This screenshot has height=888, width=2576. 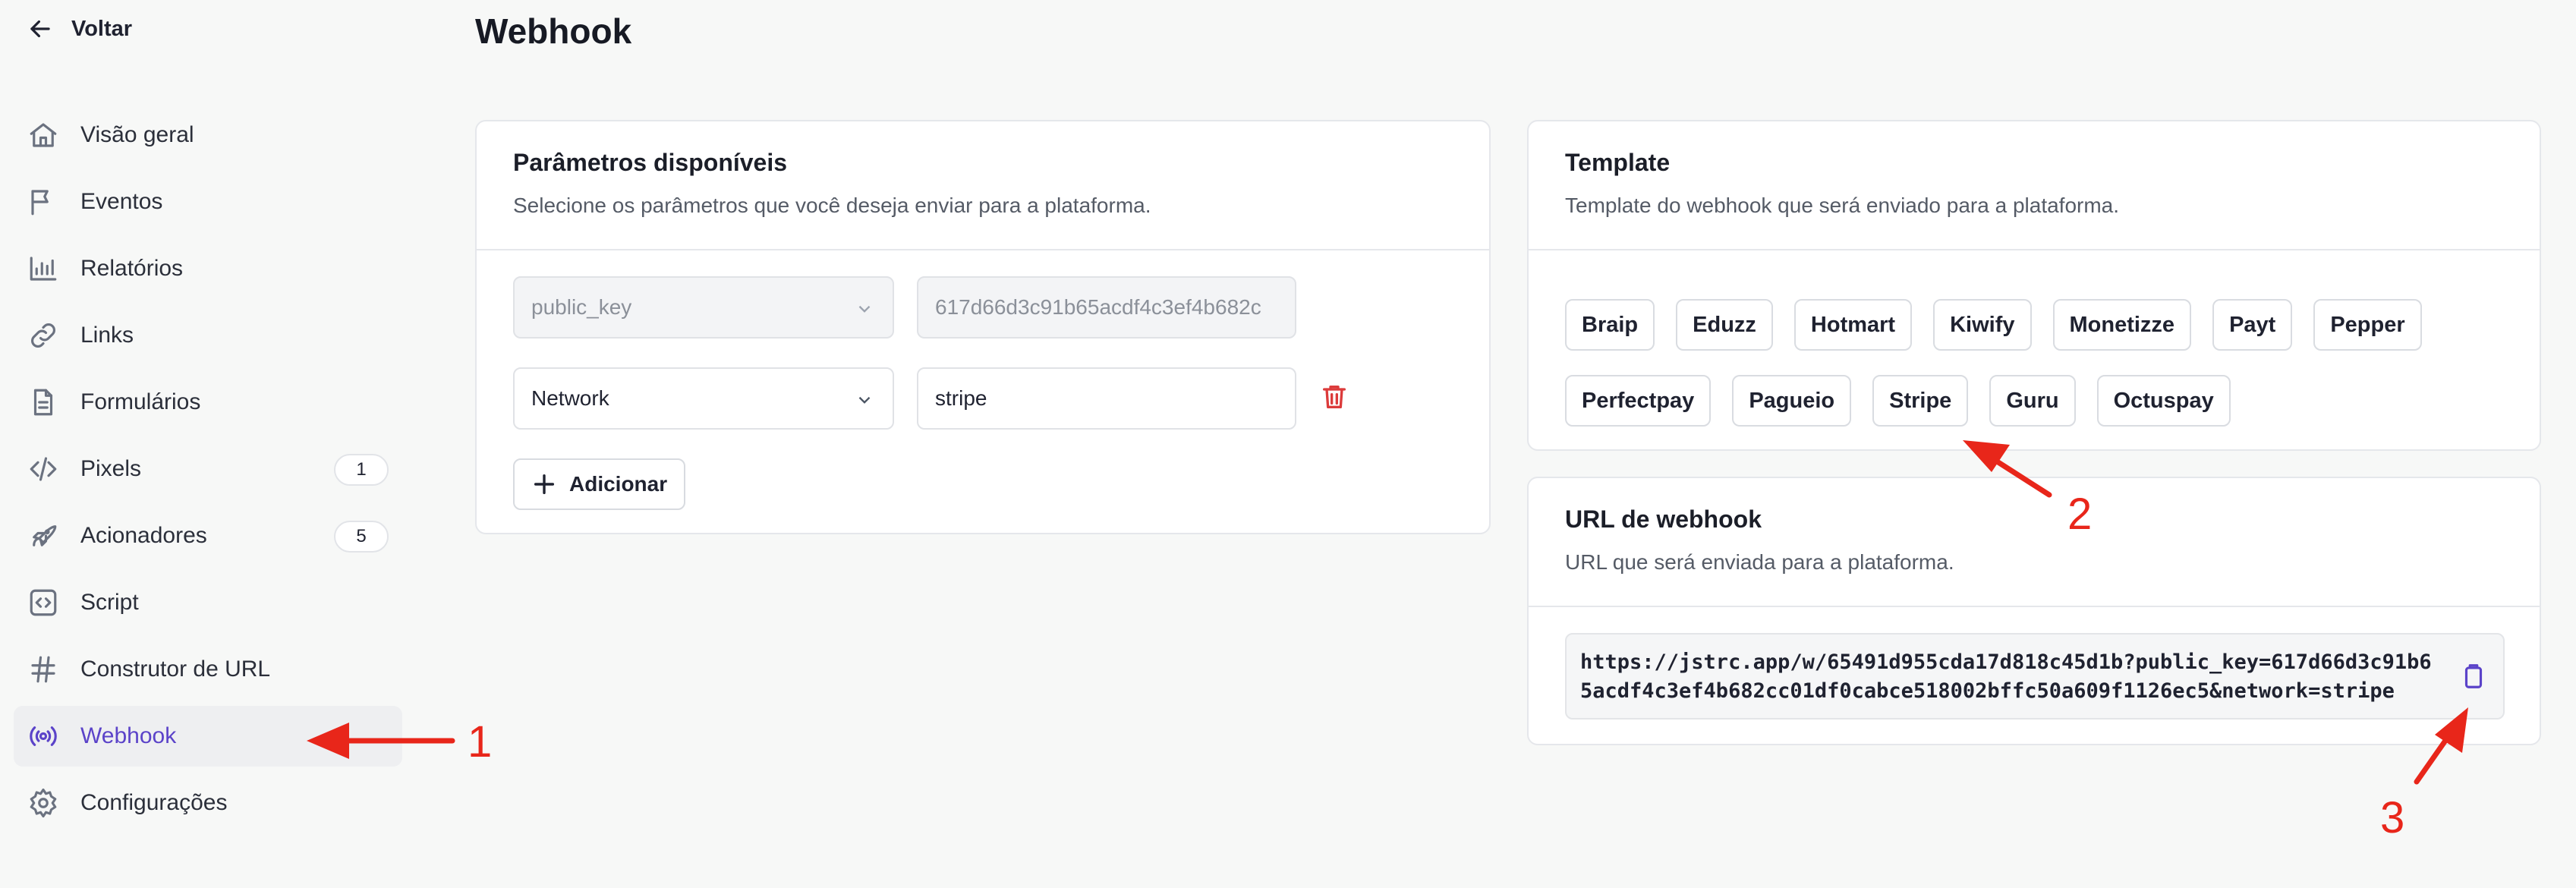 What do you see at coordinates (43, 268) in the screenshot?
I see `chart-icon` at bounding box center [43, 268].